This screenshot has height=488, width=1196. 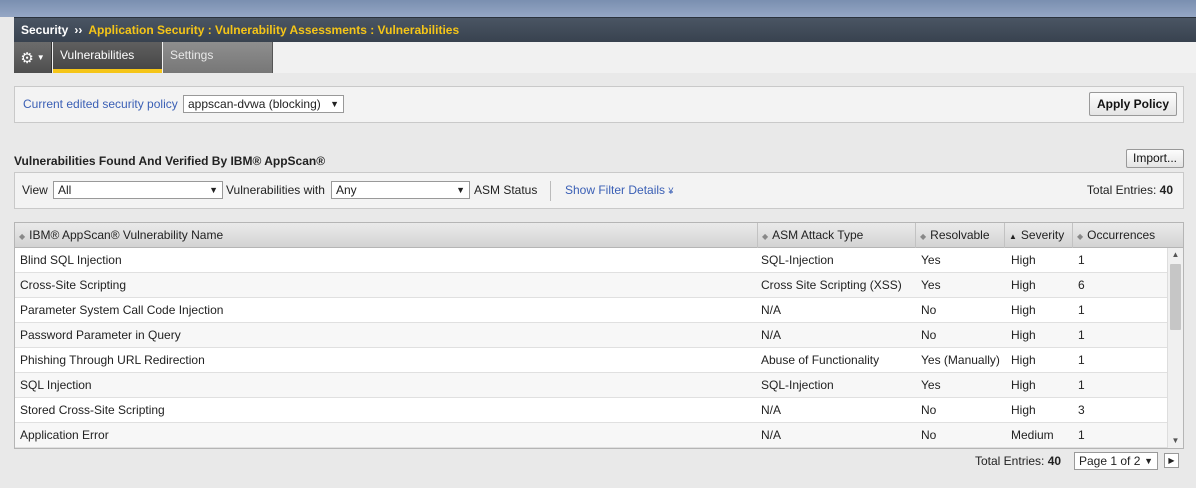 I want to click on cell-severity: Medium, so click(x=1032, y=435).